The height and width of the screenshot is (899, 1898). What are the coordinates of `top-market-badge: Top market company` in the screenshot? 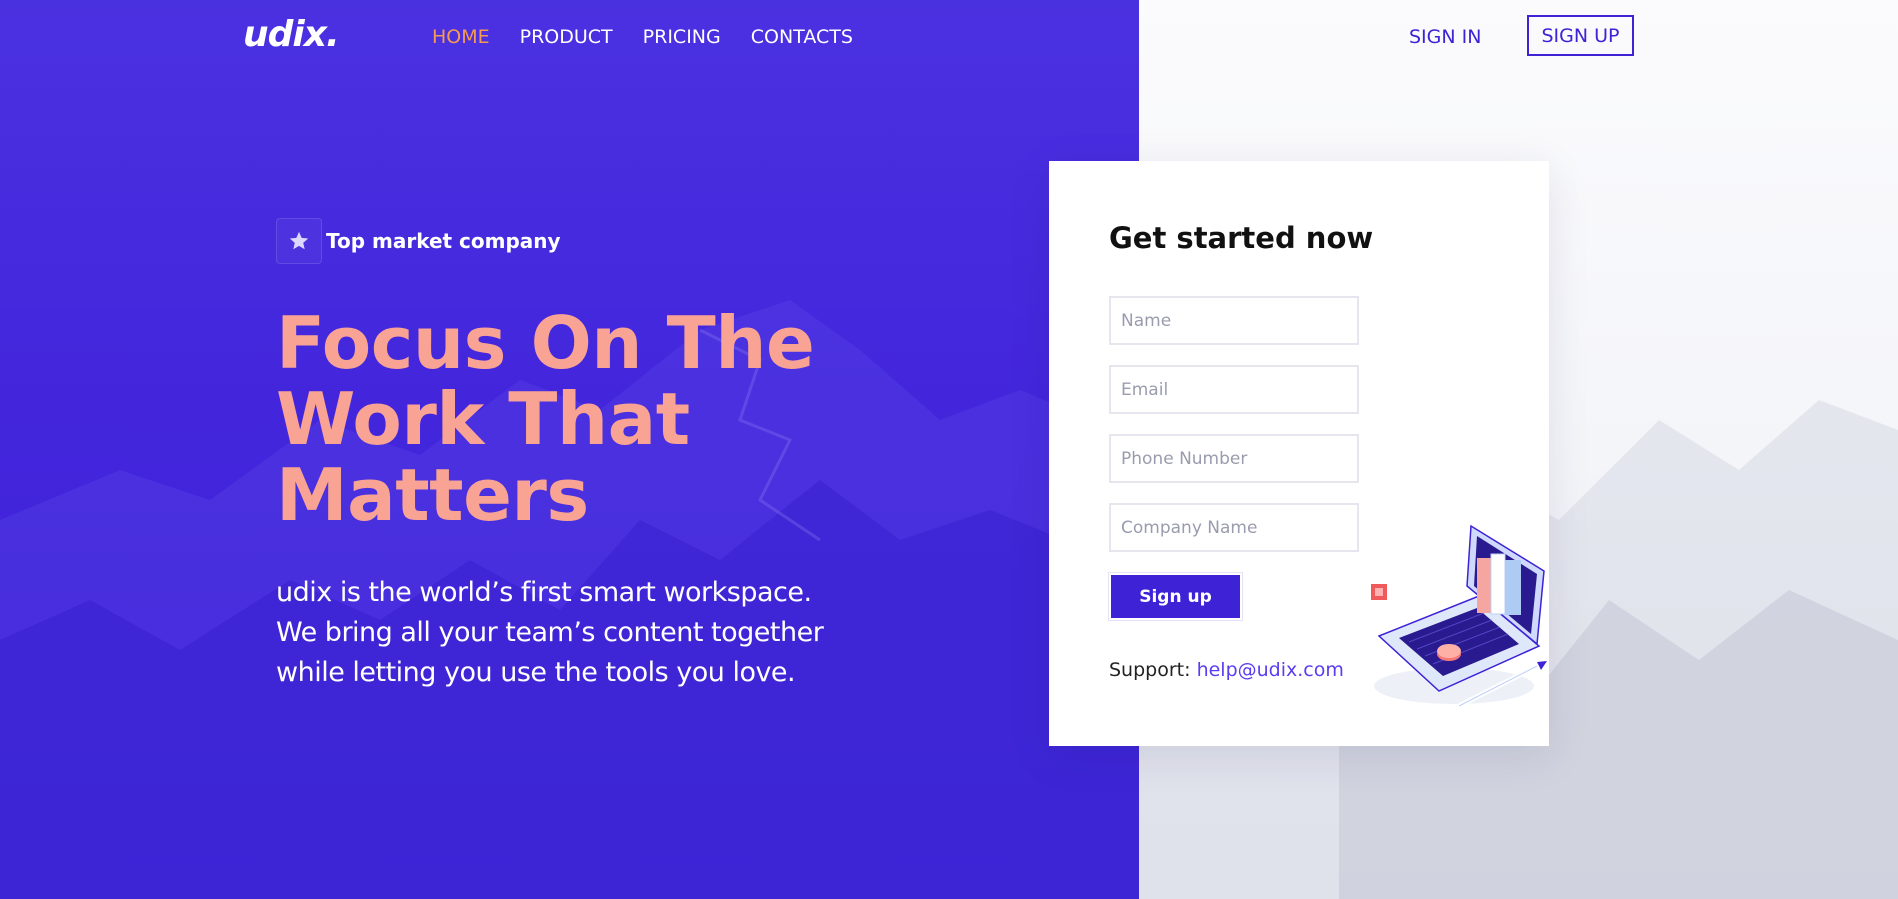 It's located at (418, 241).